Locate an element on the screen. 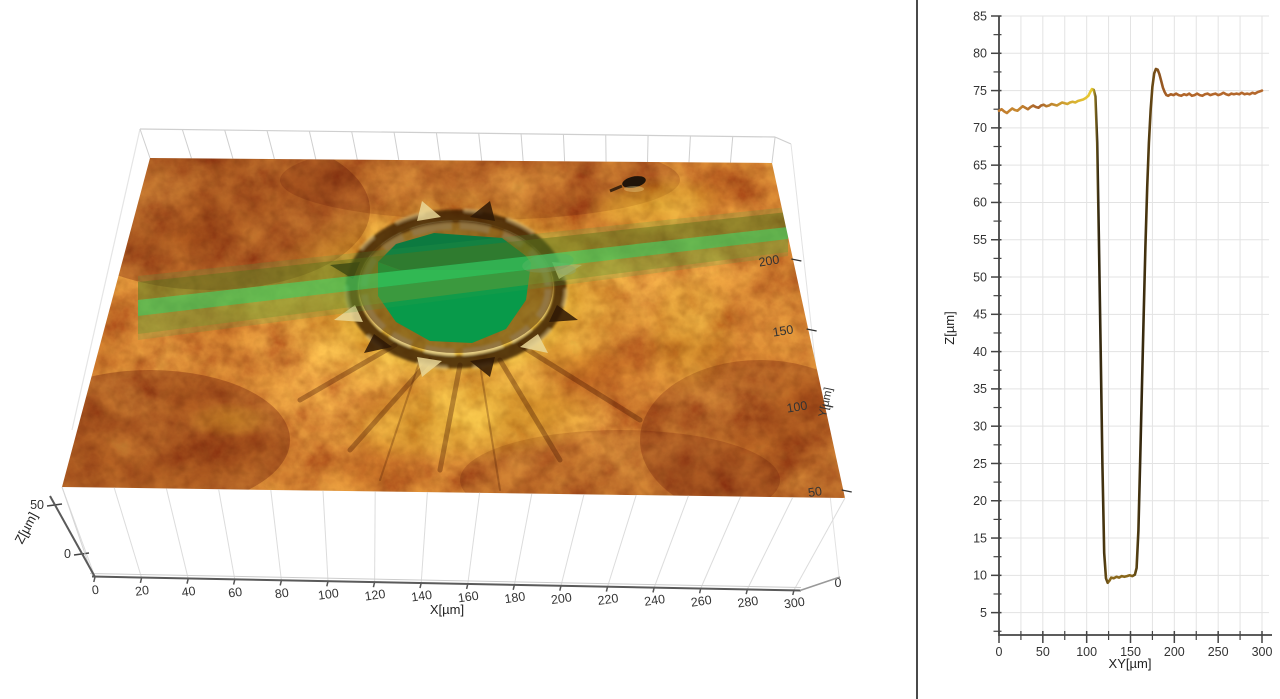 Image resolution: width=1280 pixels, height=699 pixels. profile-x-tick-label: 200 is located at coordinates (1174, 652).